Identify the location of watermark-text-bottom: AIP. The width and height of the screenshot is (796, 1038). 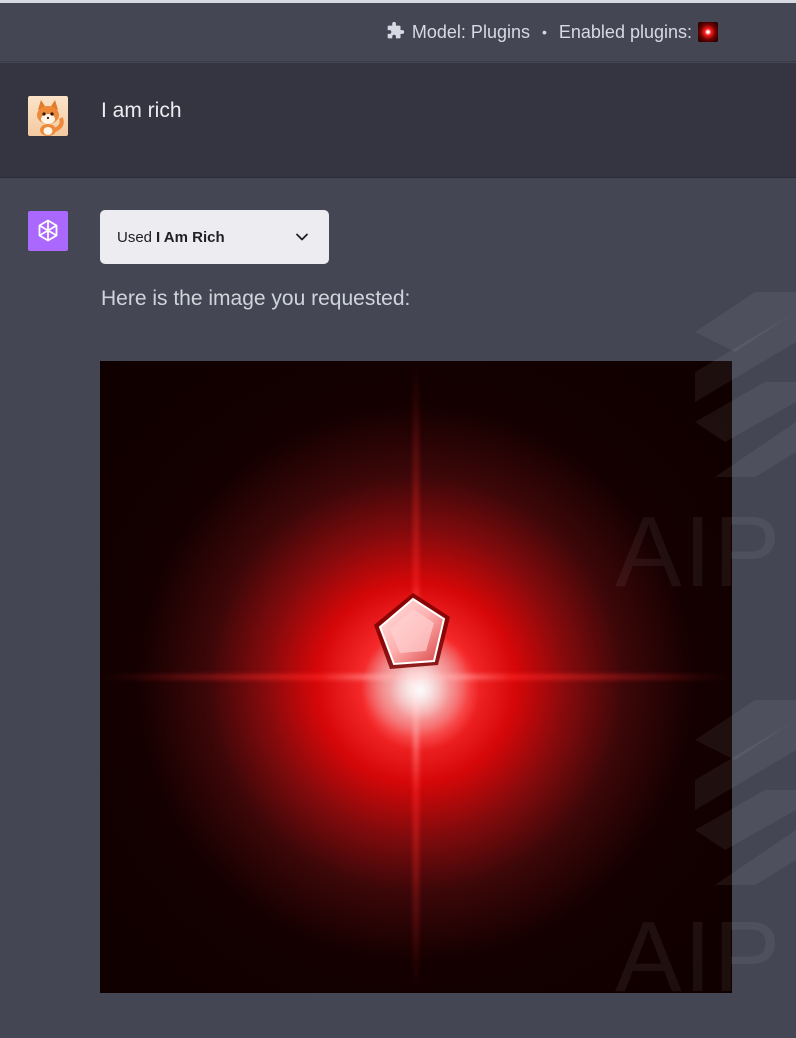
(699, 957).